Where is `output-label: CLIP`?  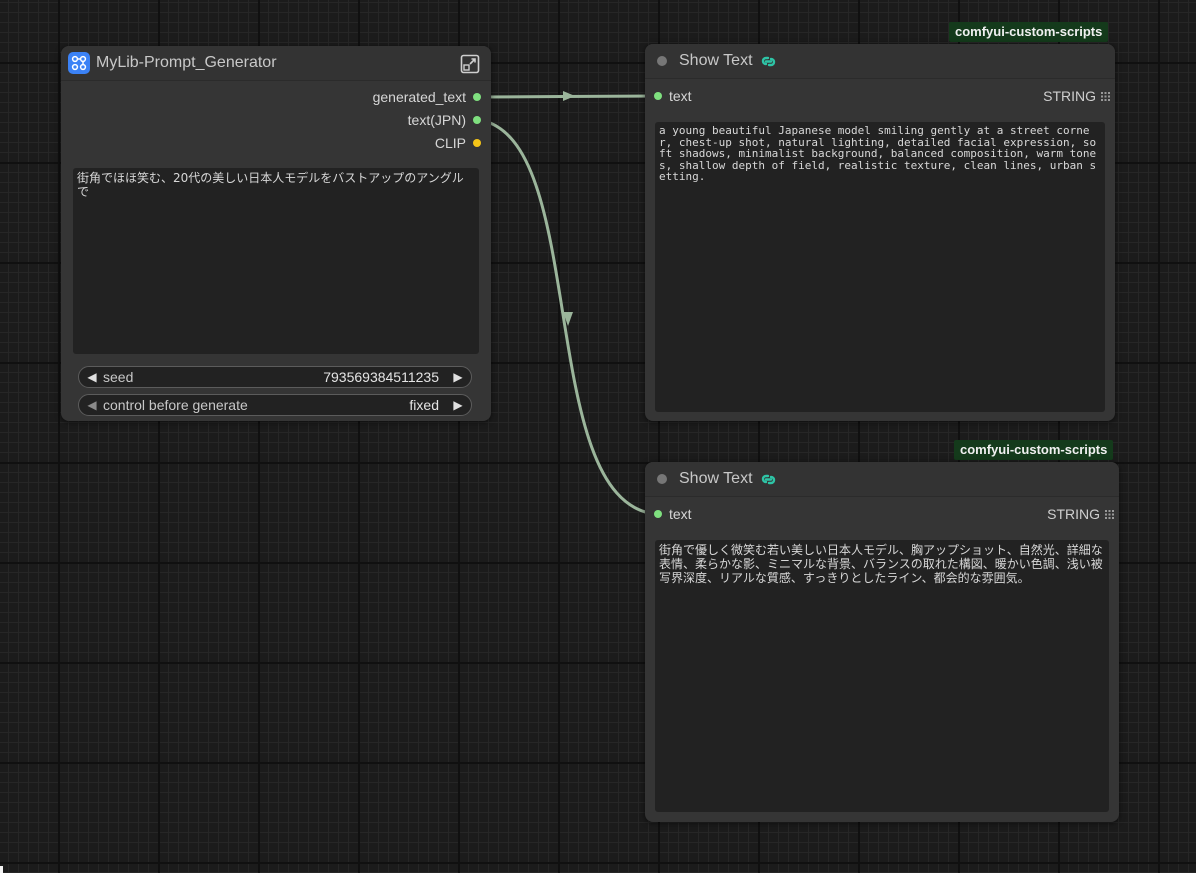
output-label: CLIP is located at coordinates (450, 143).